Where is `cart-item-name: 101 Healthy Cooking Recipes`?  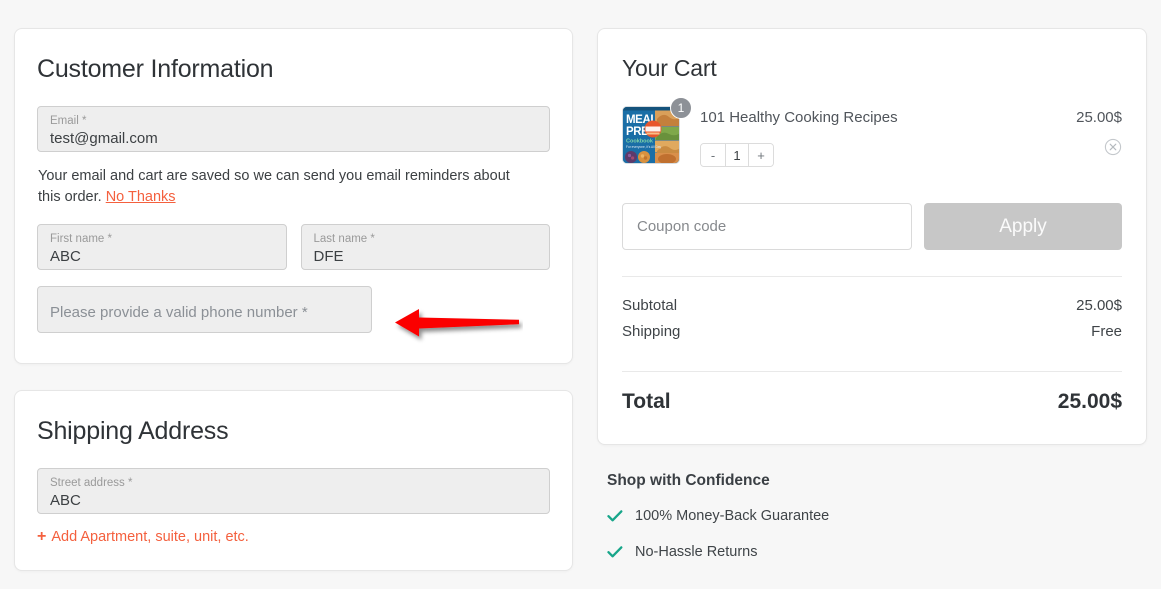 cart-item-name: 101 Healthy Cooking Recipes is located at coordinates (799, 117).